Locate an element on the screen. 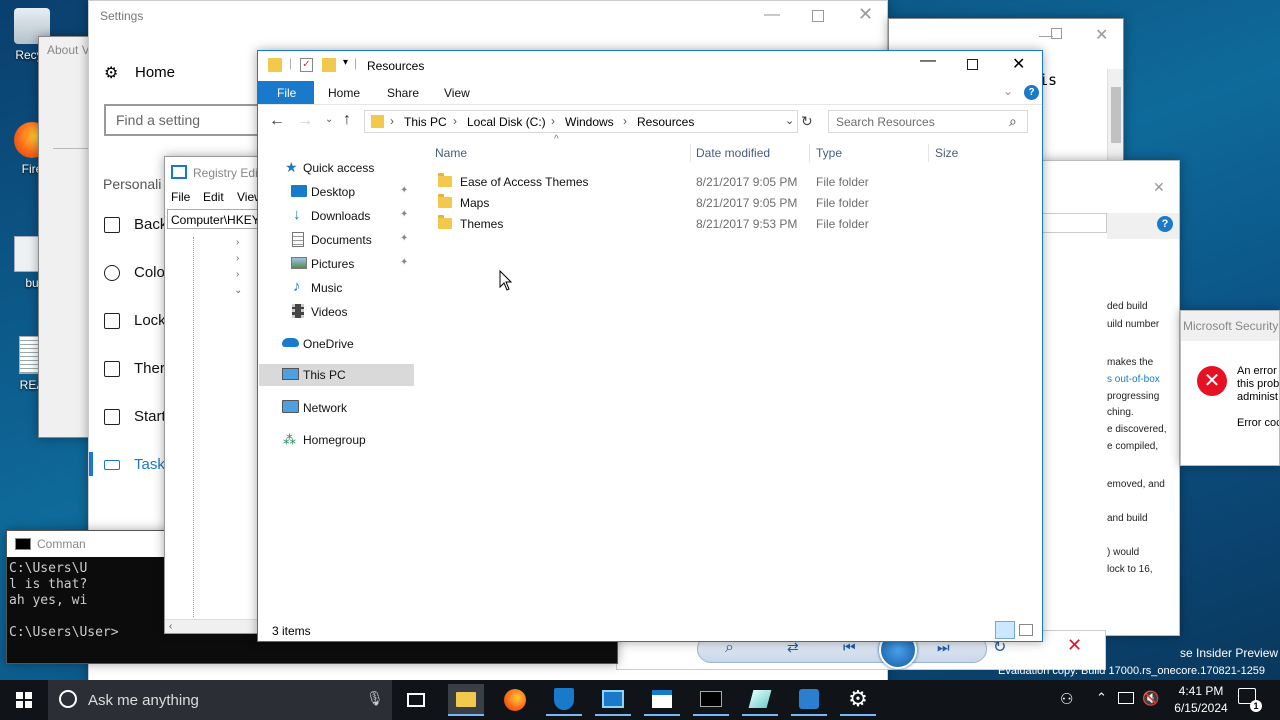  taskbar-clock-time: 4:41 PM is located at coordinates (1201, 691).